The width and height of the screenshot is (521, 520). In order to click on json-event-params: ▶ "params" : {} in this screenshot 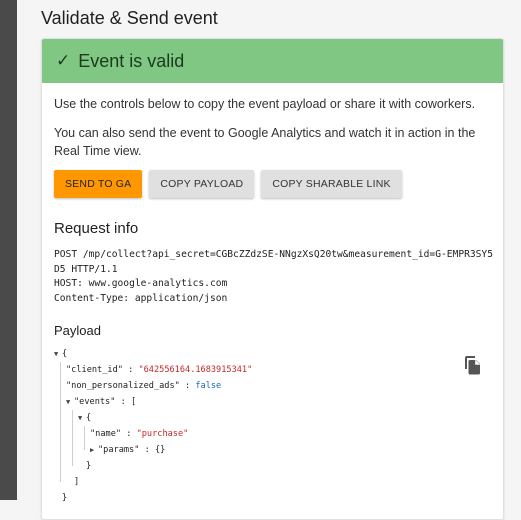, I will do `click(254, 450)`.